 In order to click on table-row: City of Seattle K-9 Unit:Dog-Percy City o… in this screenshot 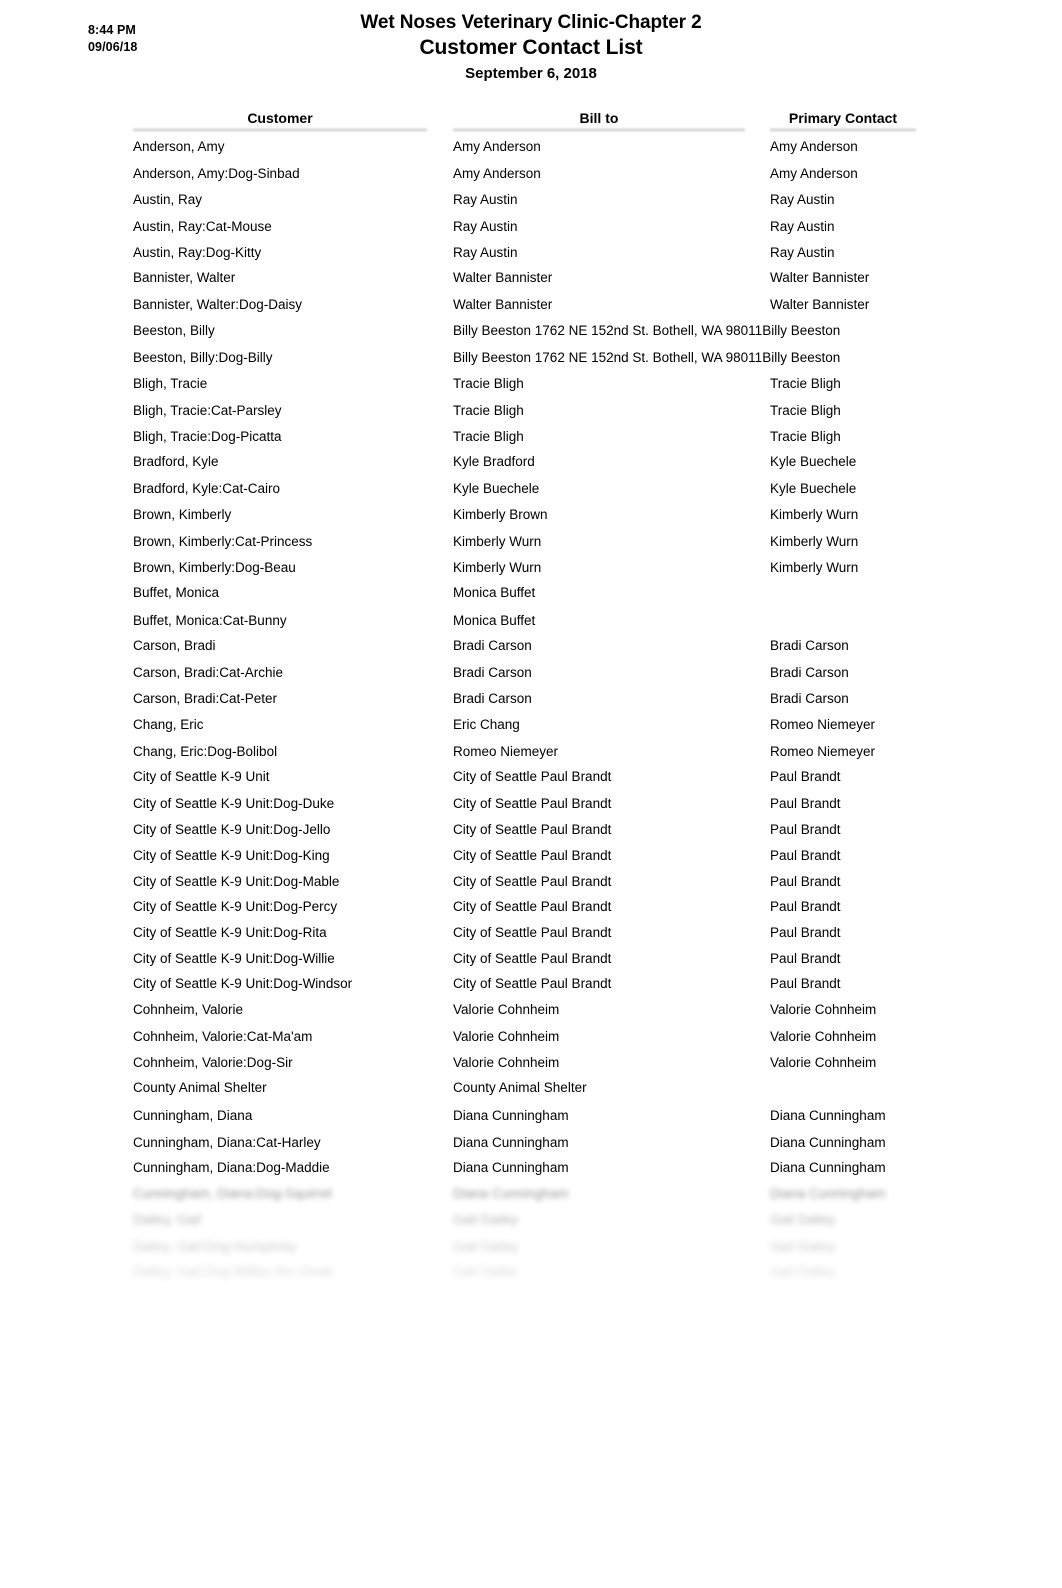, I will do `click(531, 910)`.